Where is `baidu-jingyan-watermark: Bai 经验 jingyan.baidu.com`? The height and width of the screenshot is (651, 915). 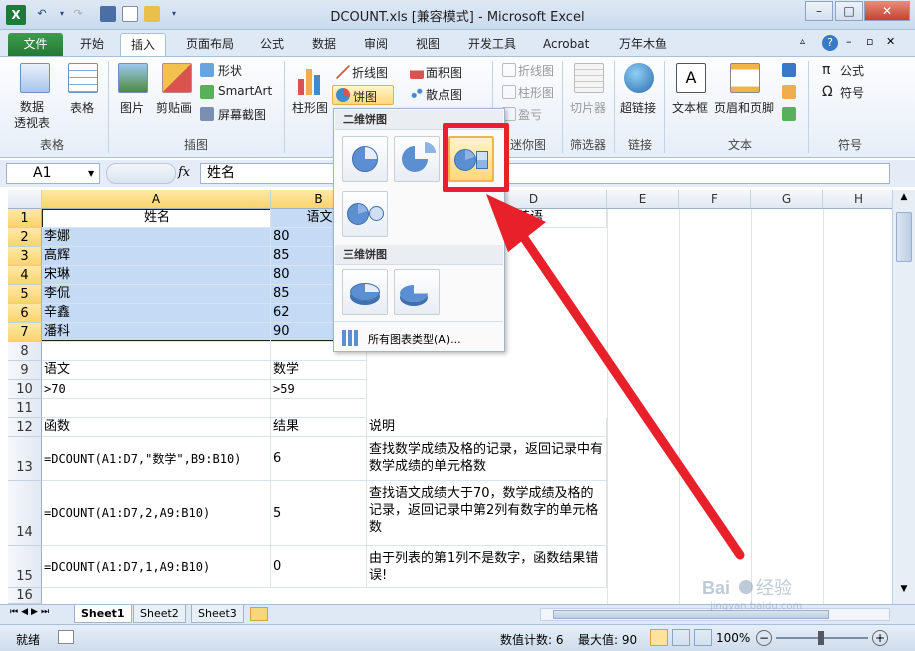
baidu-jingyan-watermark: Bai 经验 jingyan.baidu.com is located at coordinates (770, 592).